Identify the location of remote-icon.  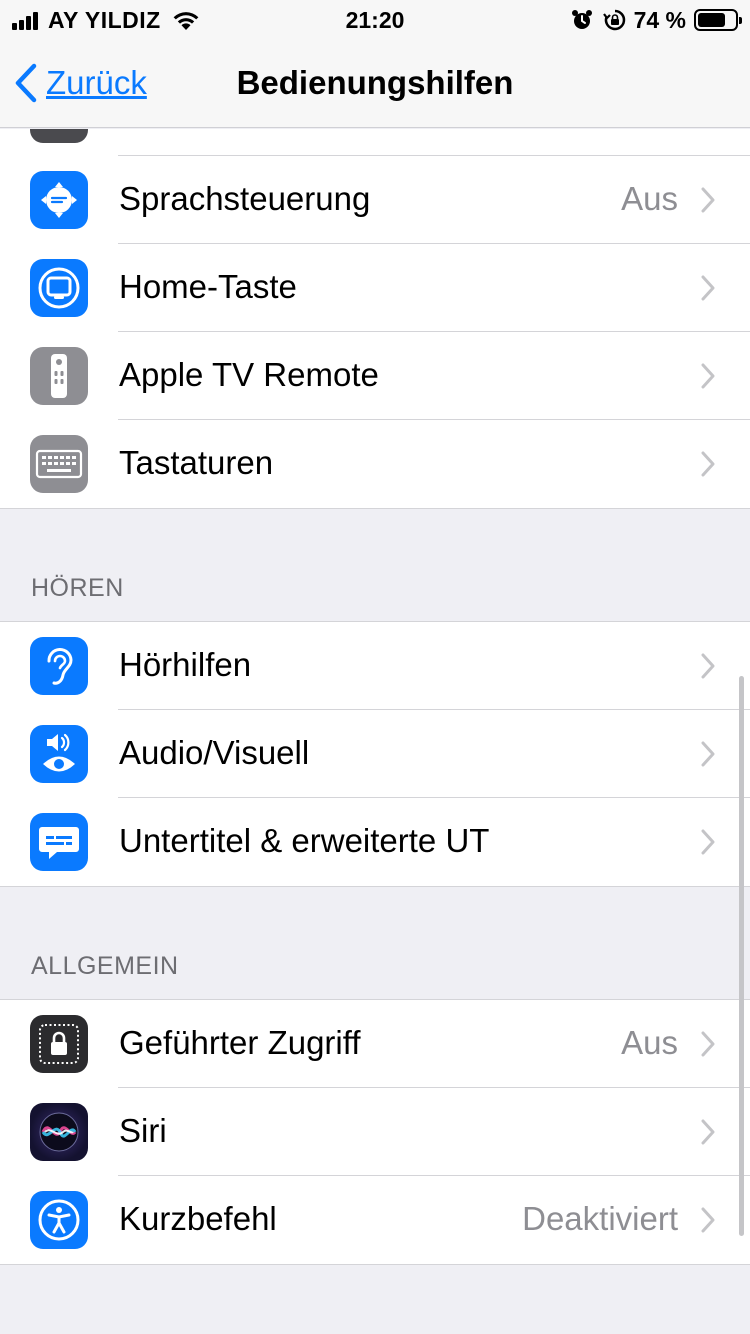
(59, 376).